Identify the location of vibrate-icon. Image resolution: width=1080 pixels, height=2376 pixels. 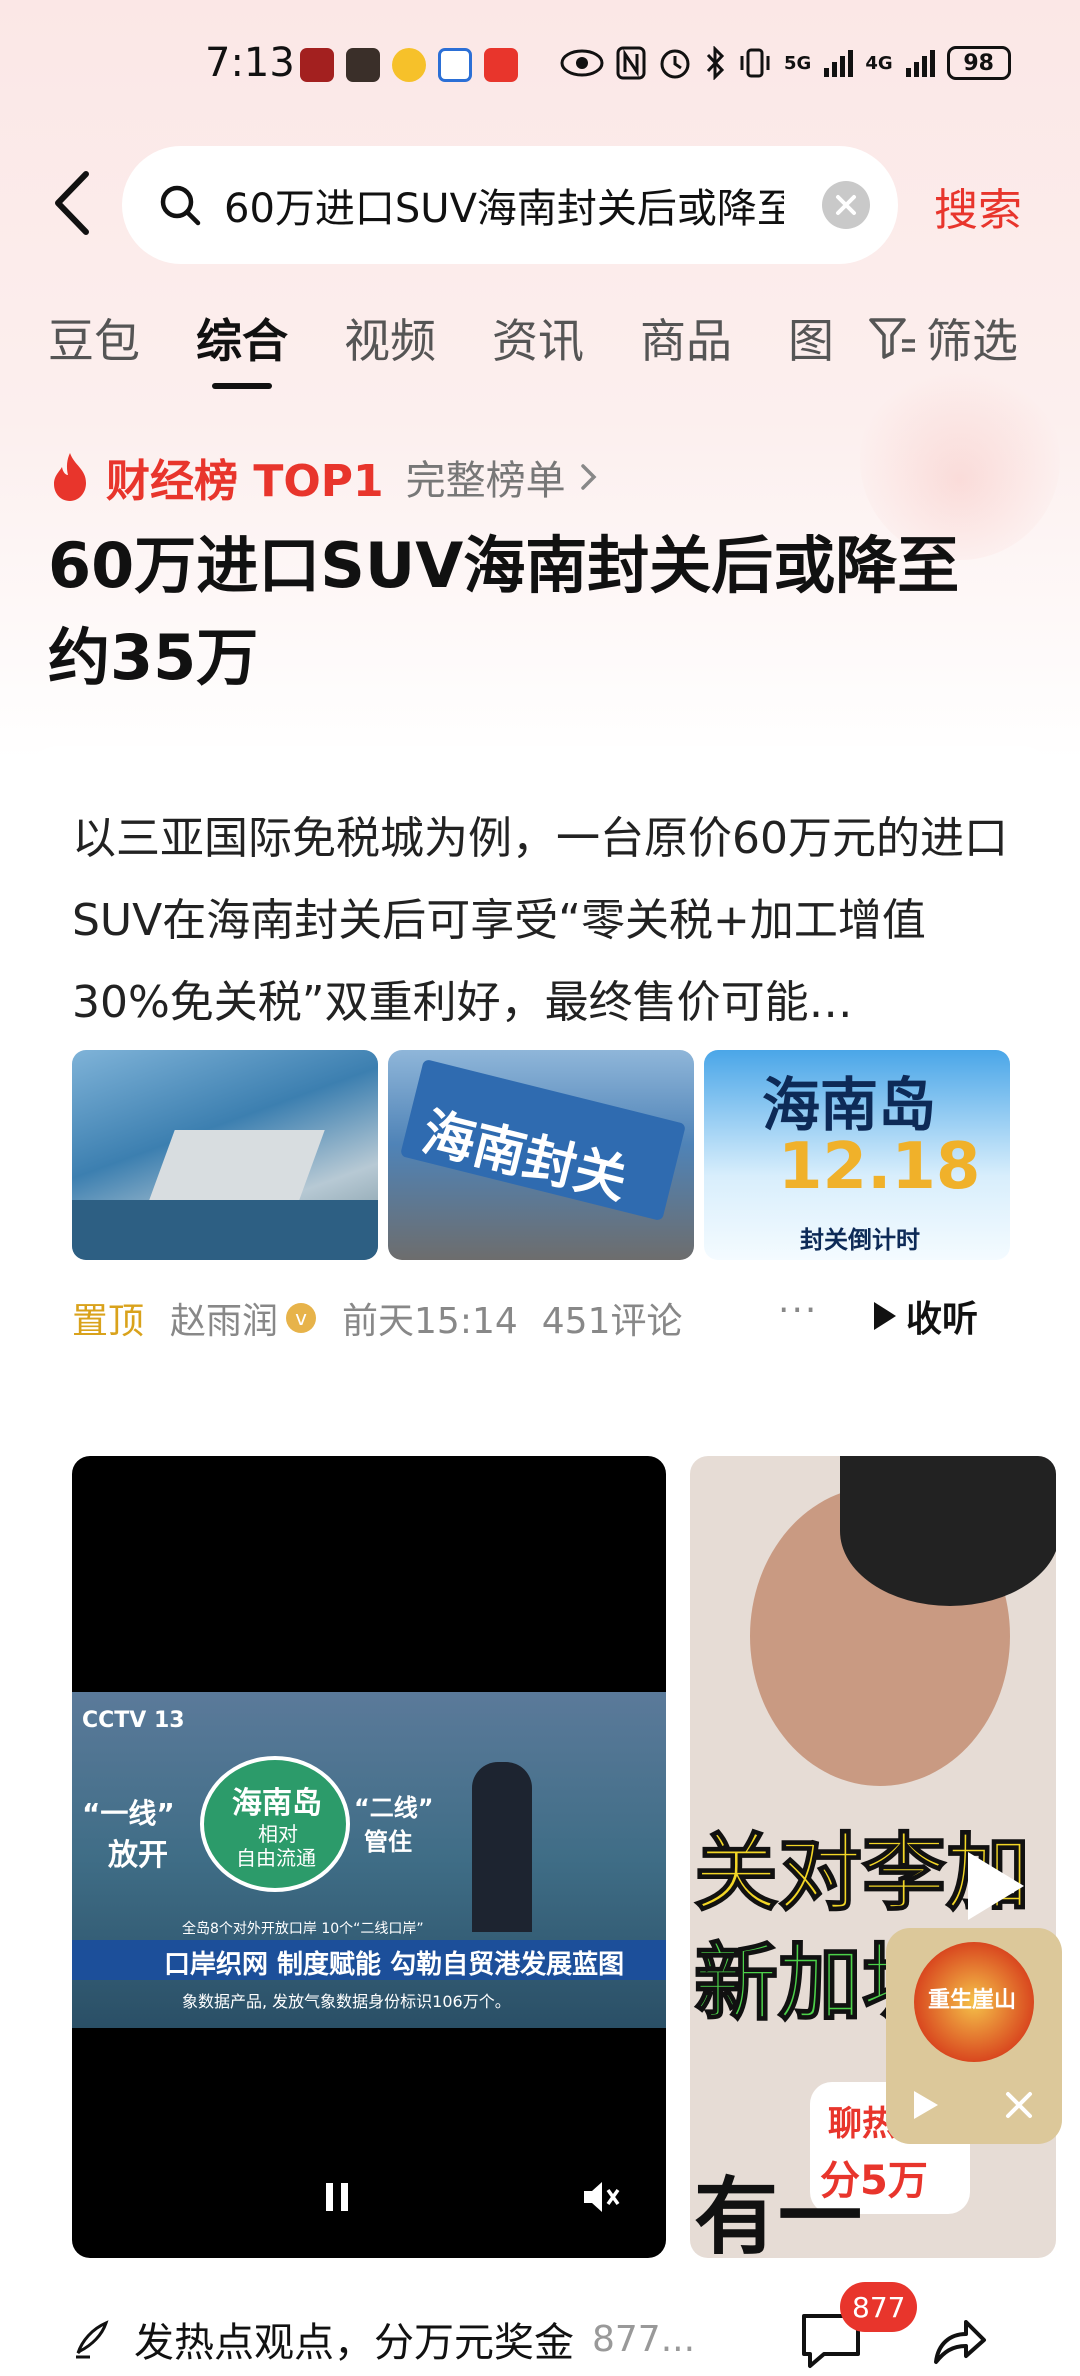
(755, 63).